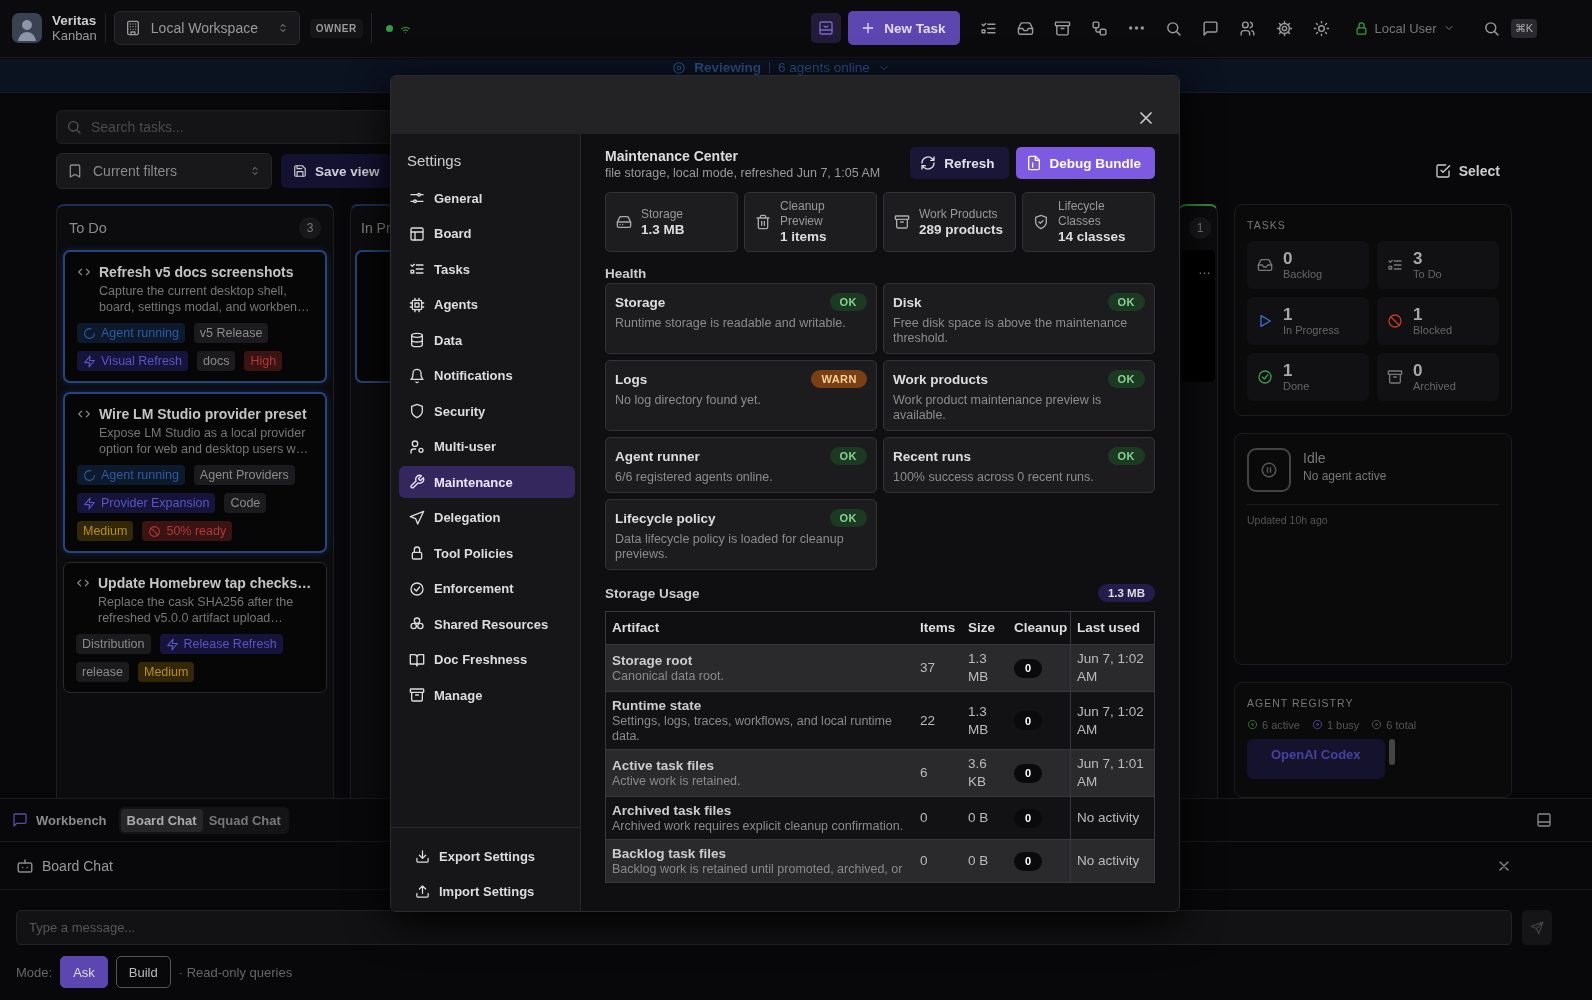 The height and width of the screenshot is (1000, 1592). What do you see at coordinates (758, 869) in the screenshot?
I see `artifact-description: Backlog work is retained until promoted, archived, or` at bounding box center [758, 869].